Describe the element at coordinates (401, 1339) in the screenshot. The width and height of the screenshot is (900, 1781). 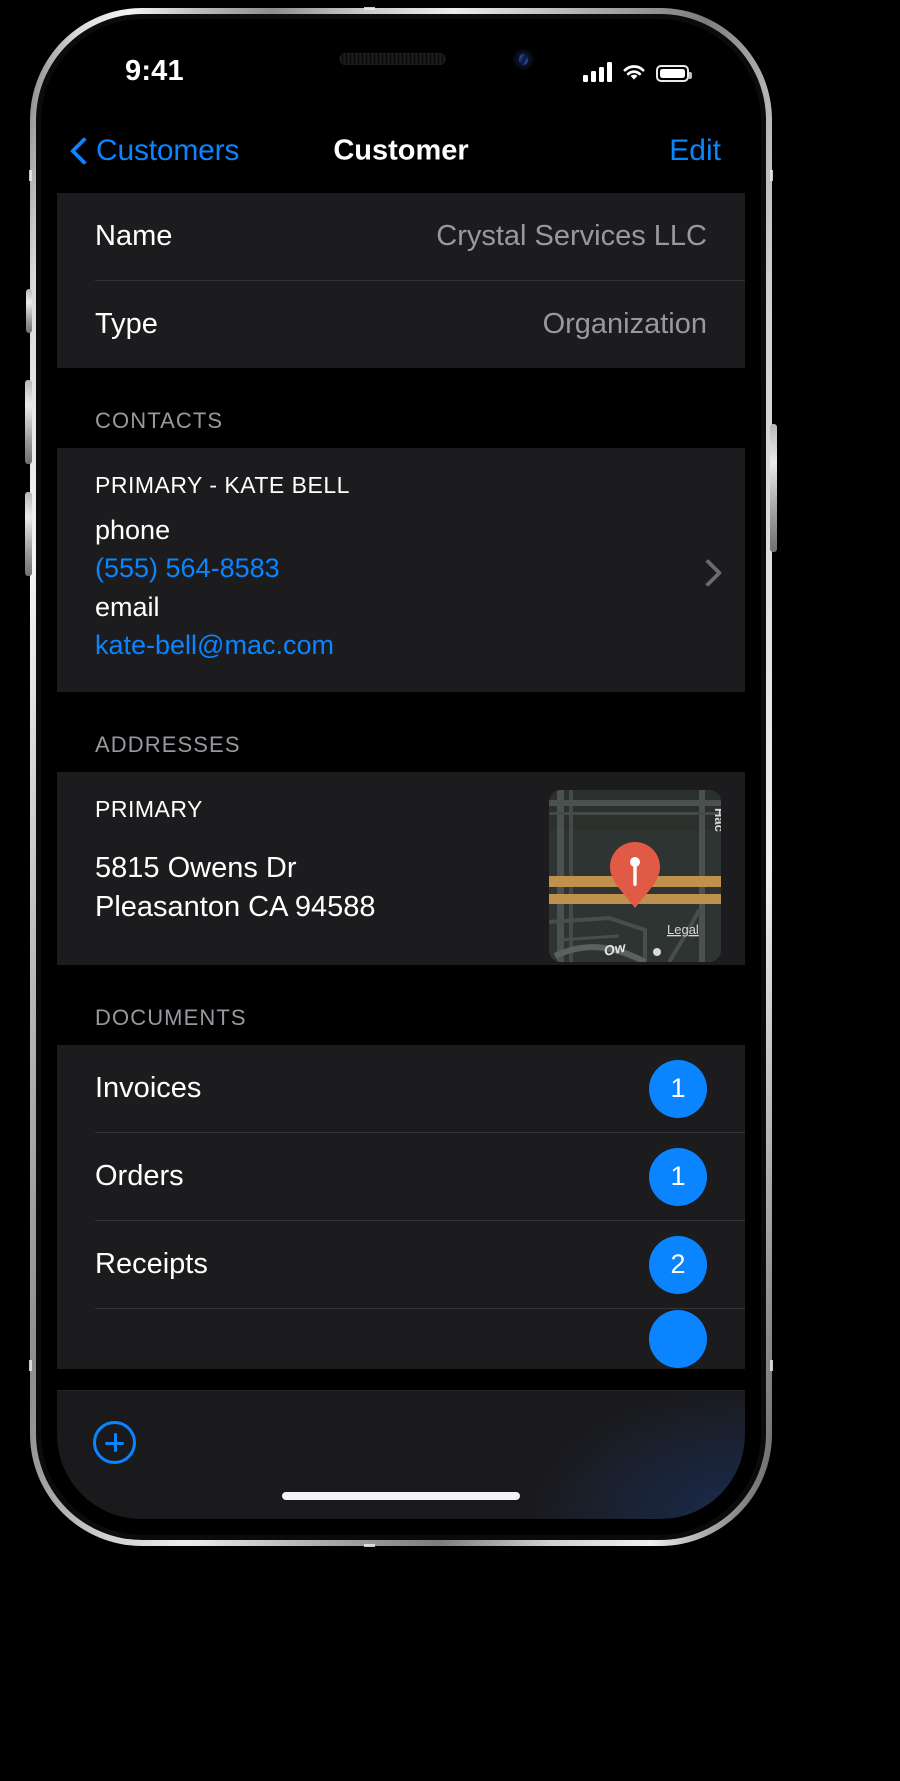
I see `document-row-partial` at that location.